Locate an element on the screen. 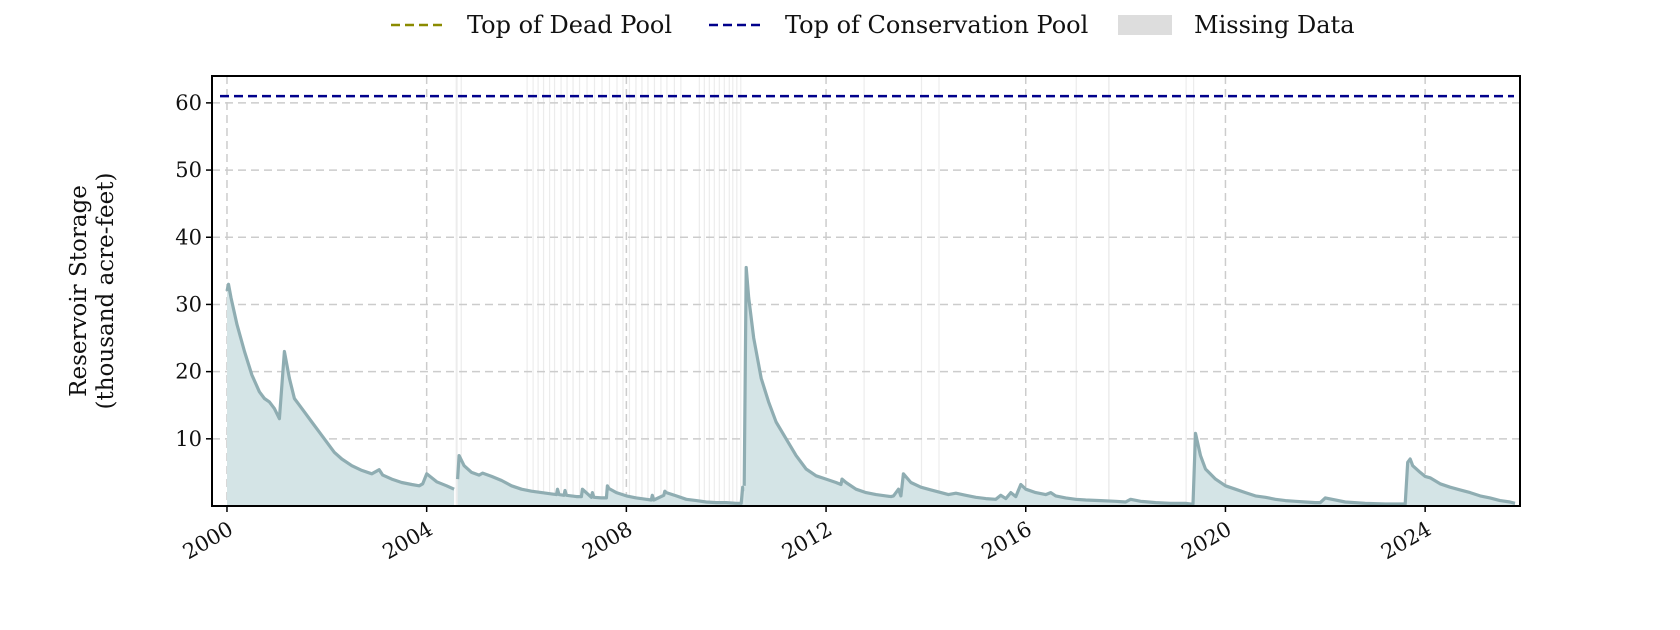 The width and height of the screenshot is (1680, 630). y-tick-label: 20 is located at coordinates (188, 372).